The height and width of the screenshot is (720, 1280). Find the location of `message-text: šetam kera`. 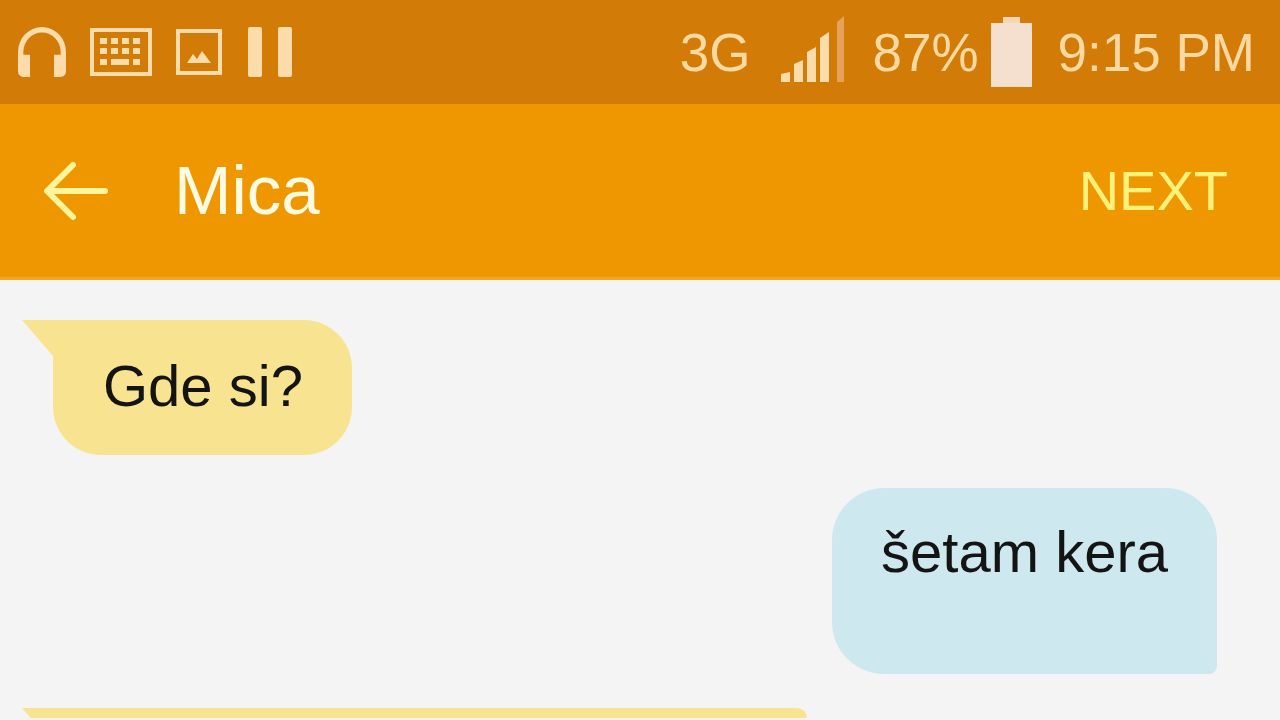

message-text: šetam kera is located at coordinates (1024, 551).